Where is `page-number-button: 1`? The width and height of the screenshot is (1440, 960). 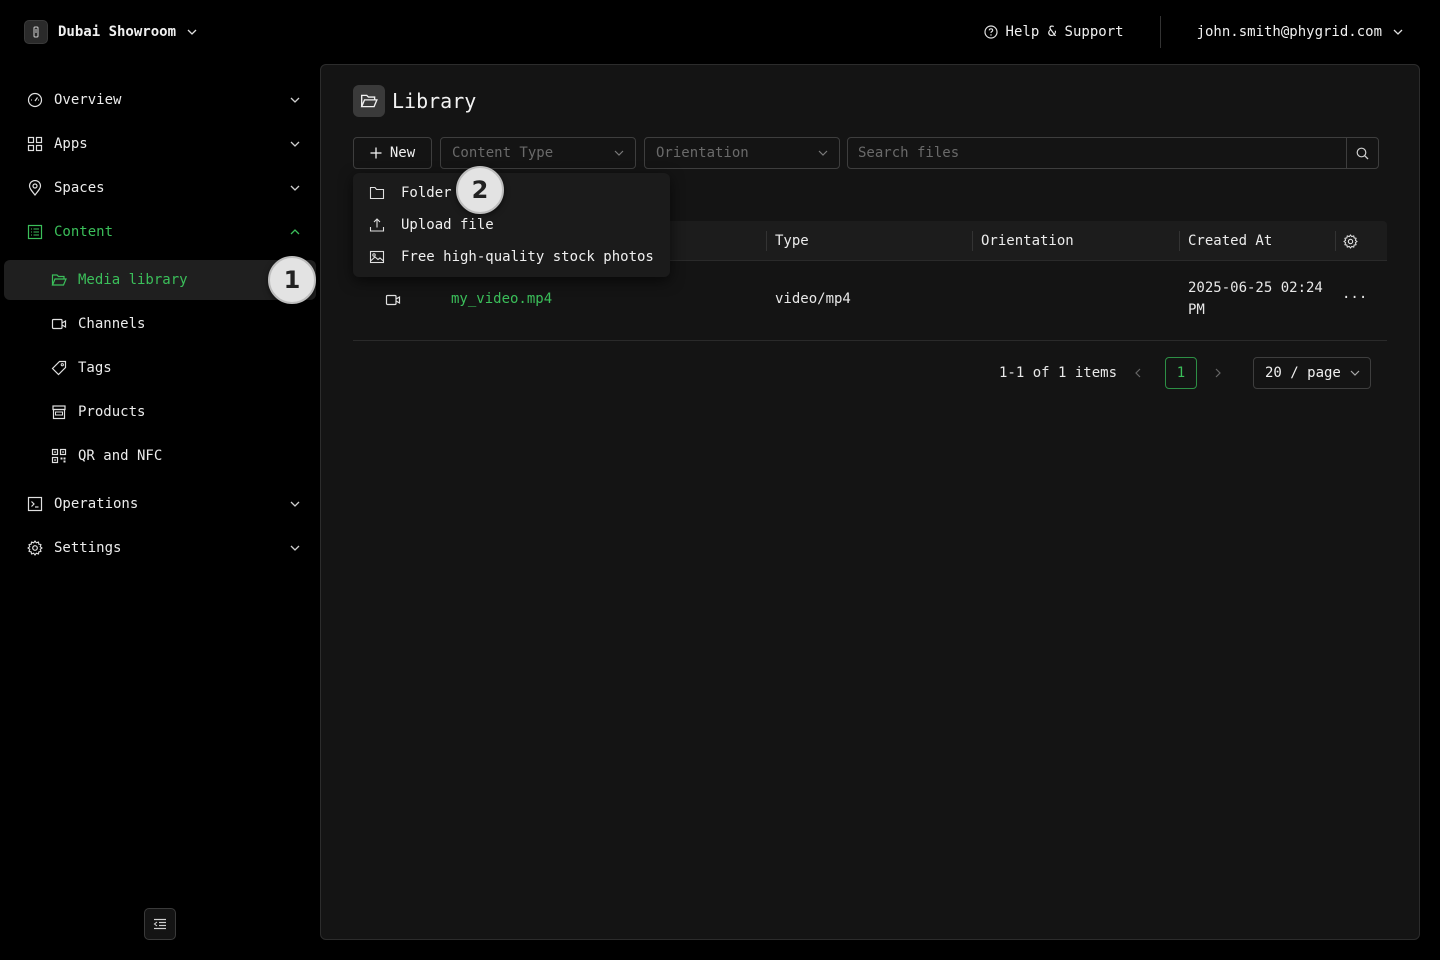
page-number-button: 1 is located at coordinates (1181, 373).